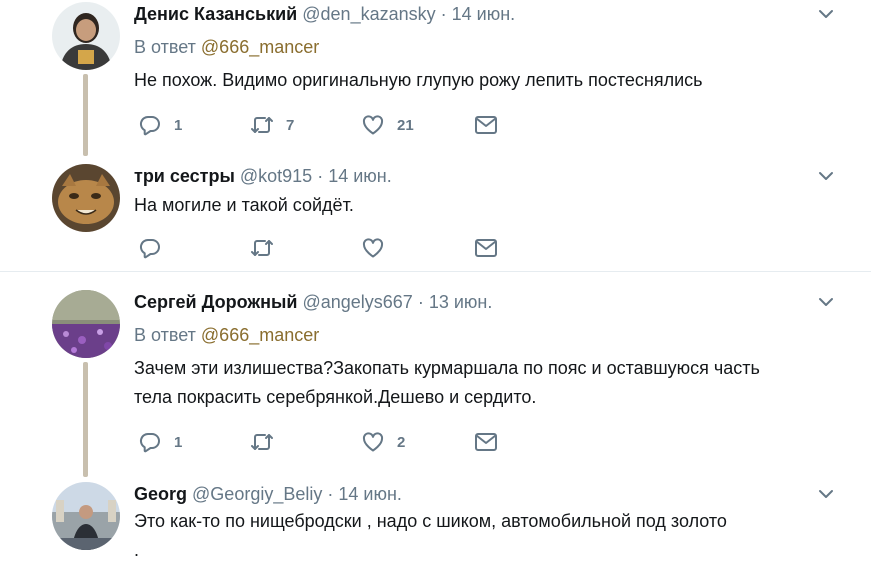  I want to click on tweet-header: Денис Казанський @den_kazansky · 14 июн., so click(324, 14).